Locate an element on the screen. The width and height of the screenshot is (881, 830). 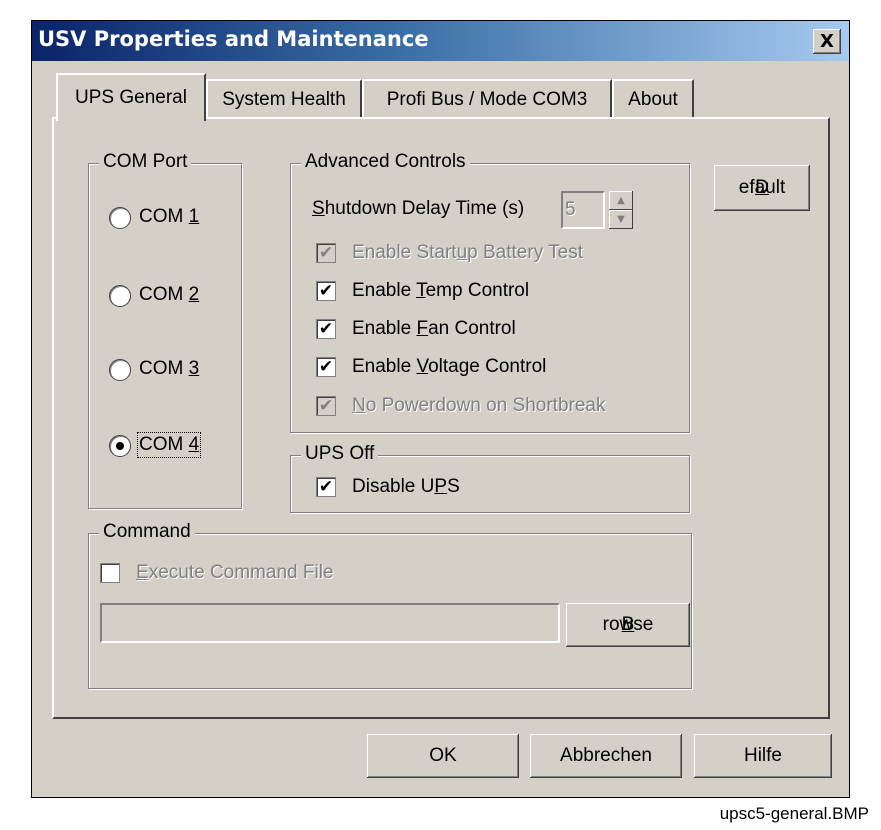
com4-label: COM 4 is located at coordinates (169, 445).